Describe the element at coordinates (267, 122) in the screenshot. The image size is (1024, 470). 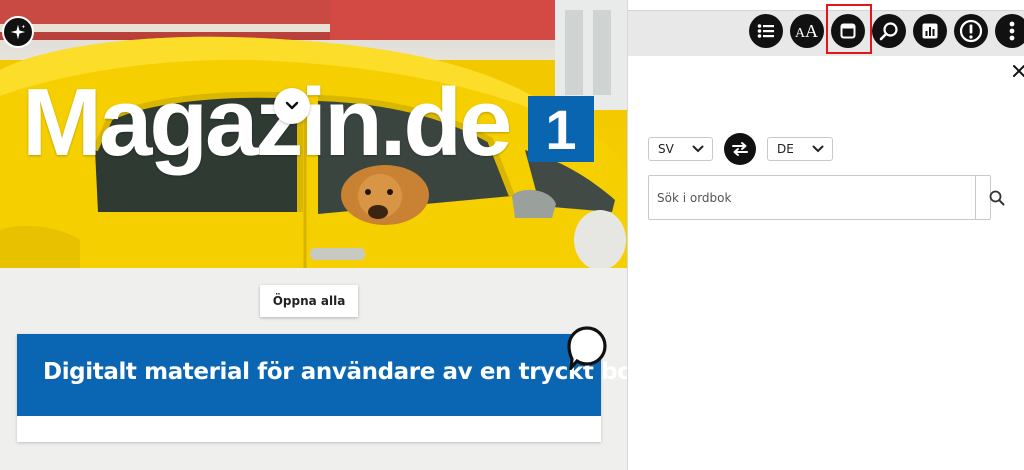
I see `magazine-title: Magazin.de` at that location.